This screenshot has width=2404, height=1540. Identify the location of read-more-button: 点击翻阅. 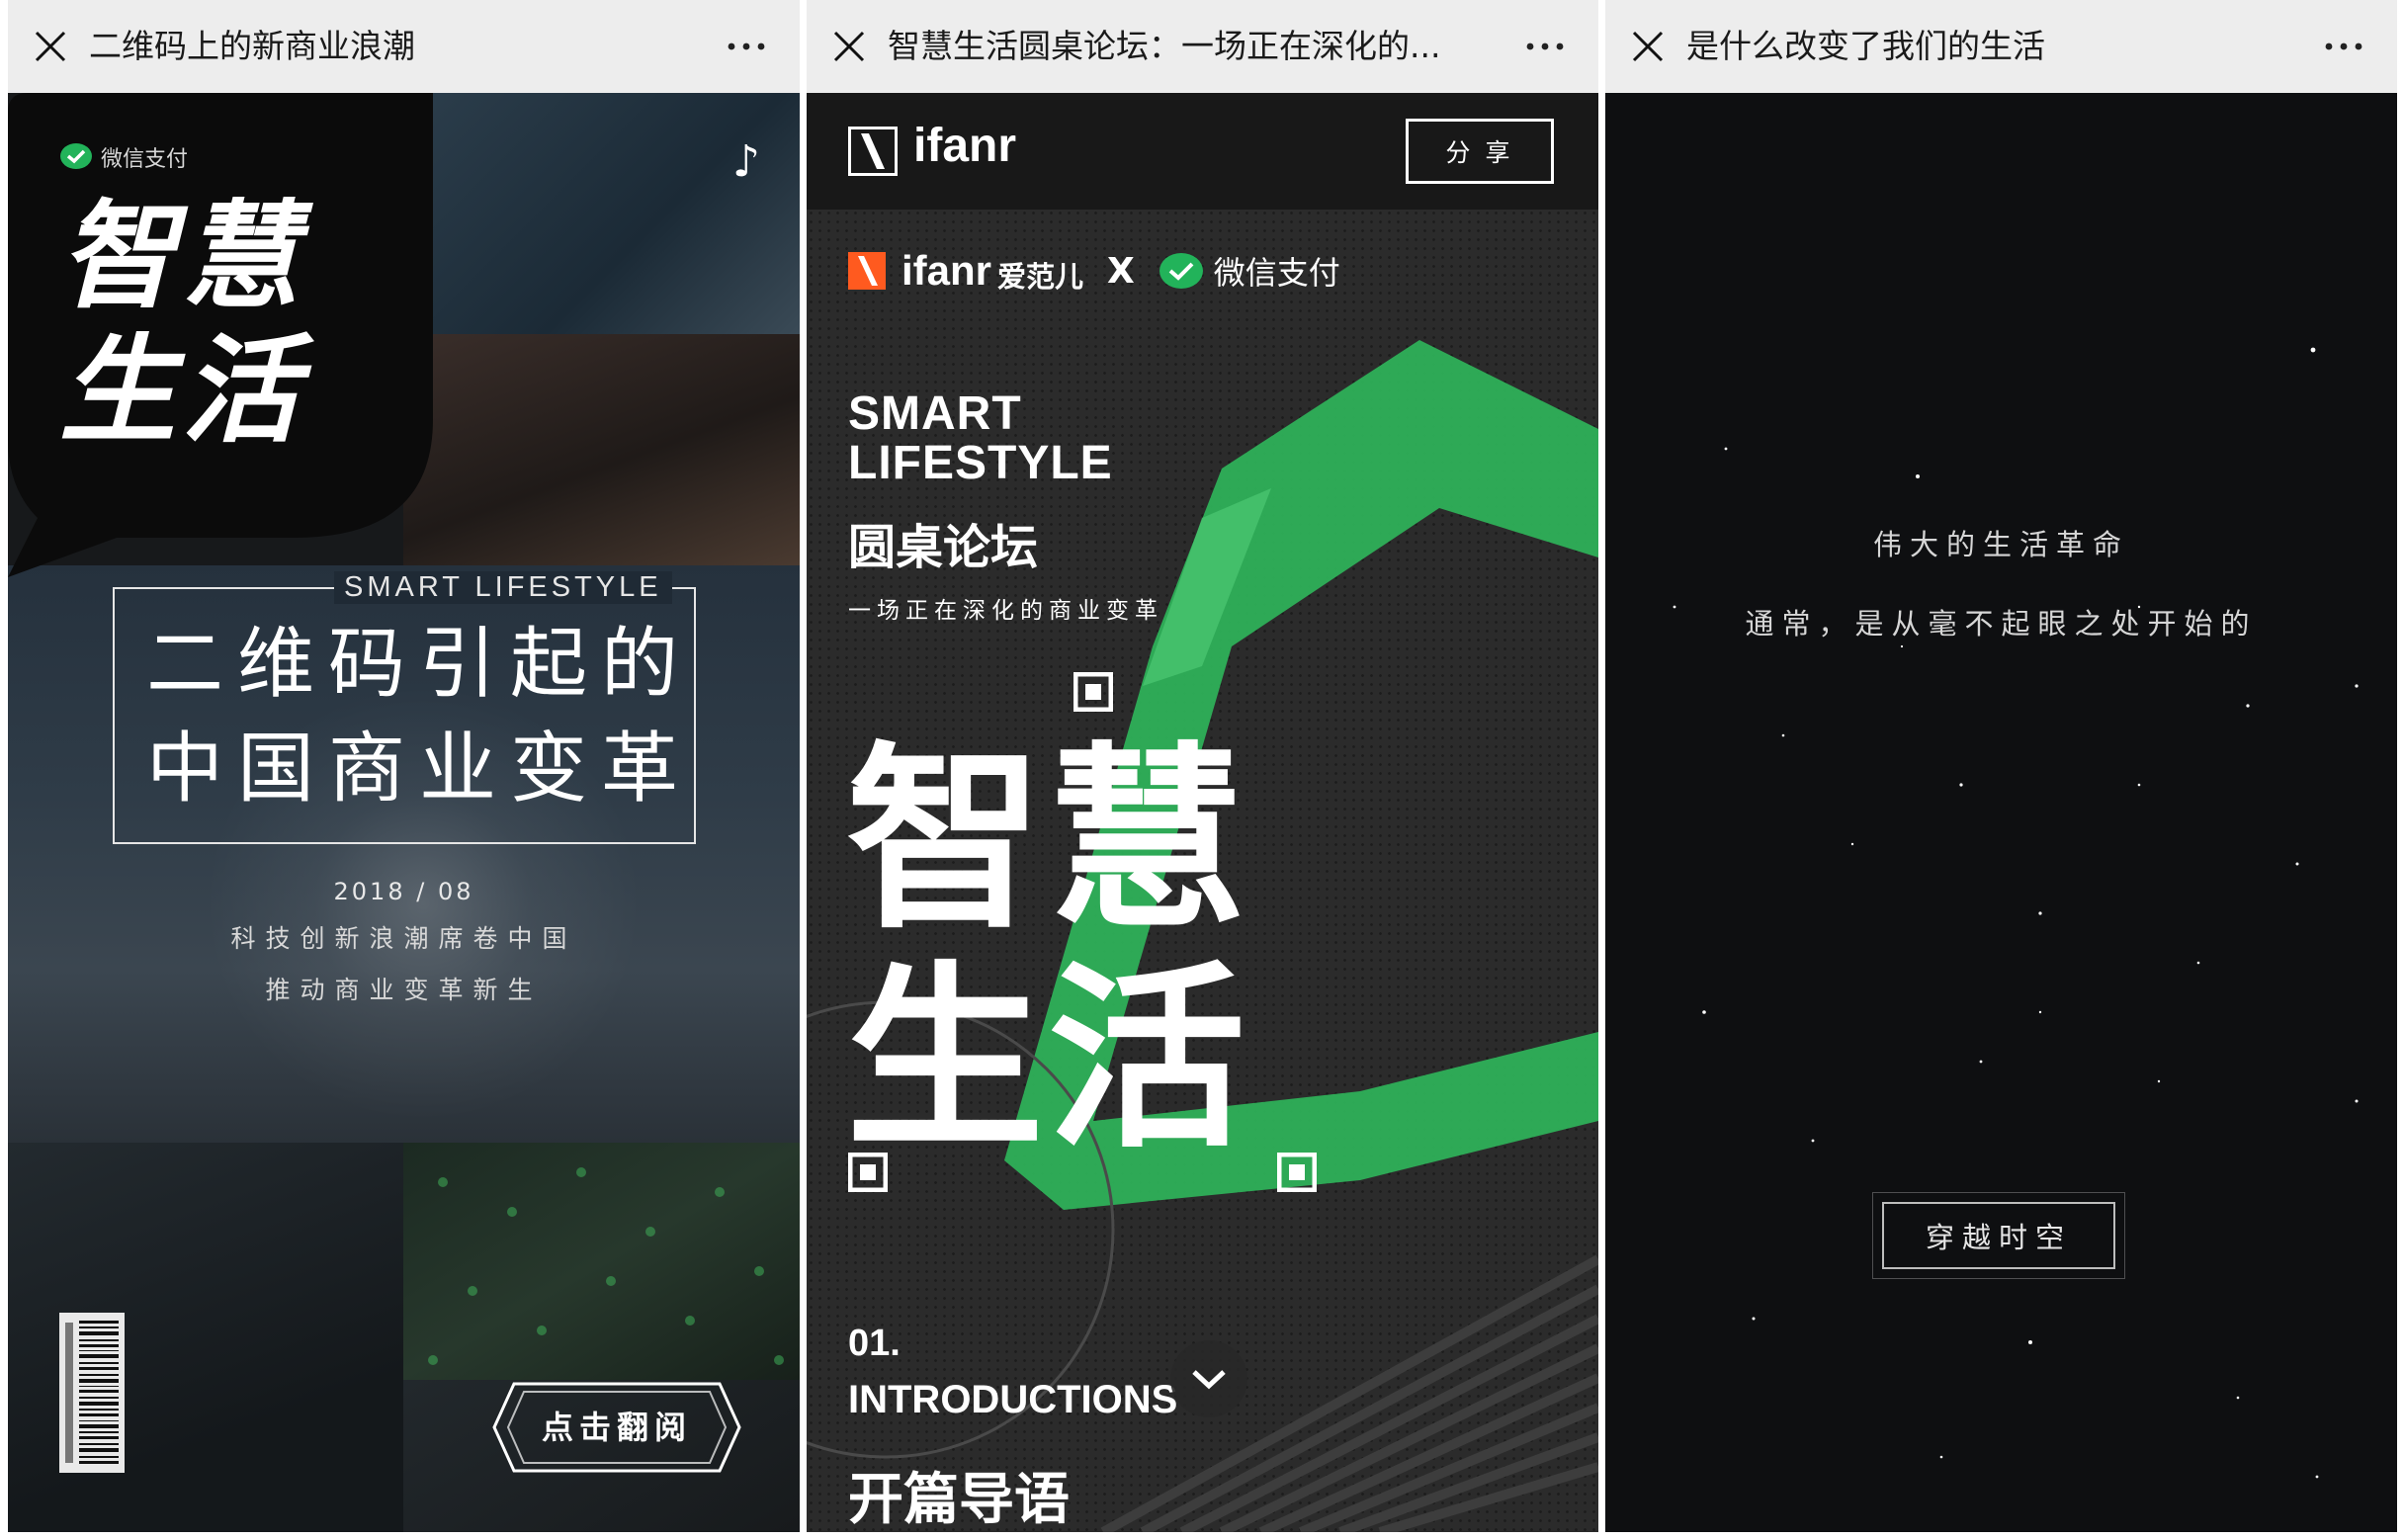
(616, 1427).